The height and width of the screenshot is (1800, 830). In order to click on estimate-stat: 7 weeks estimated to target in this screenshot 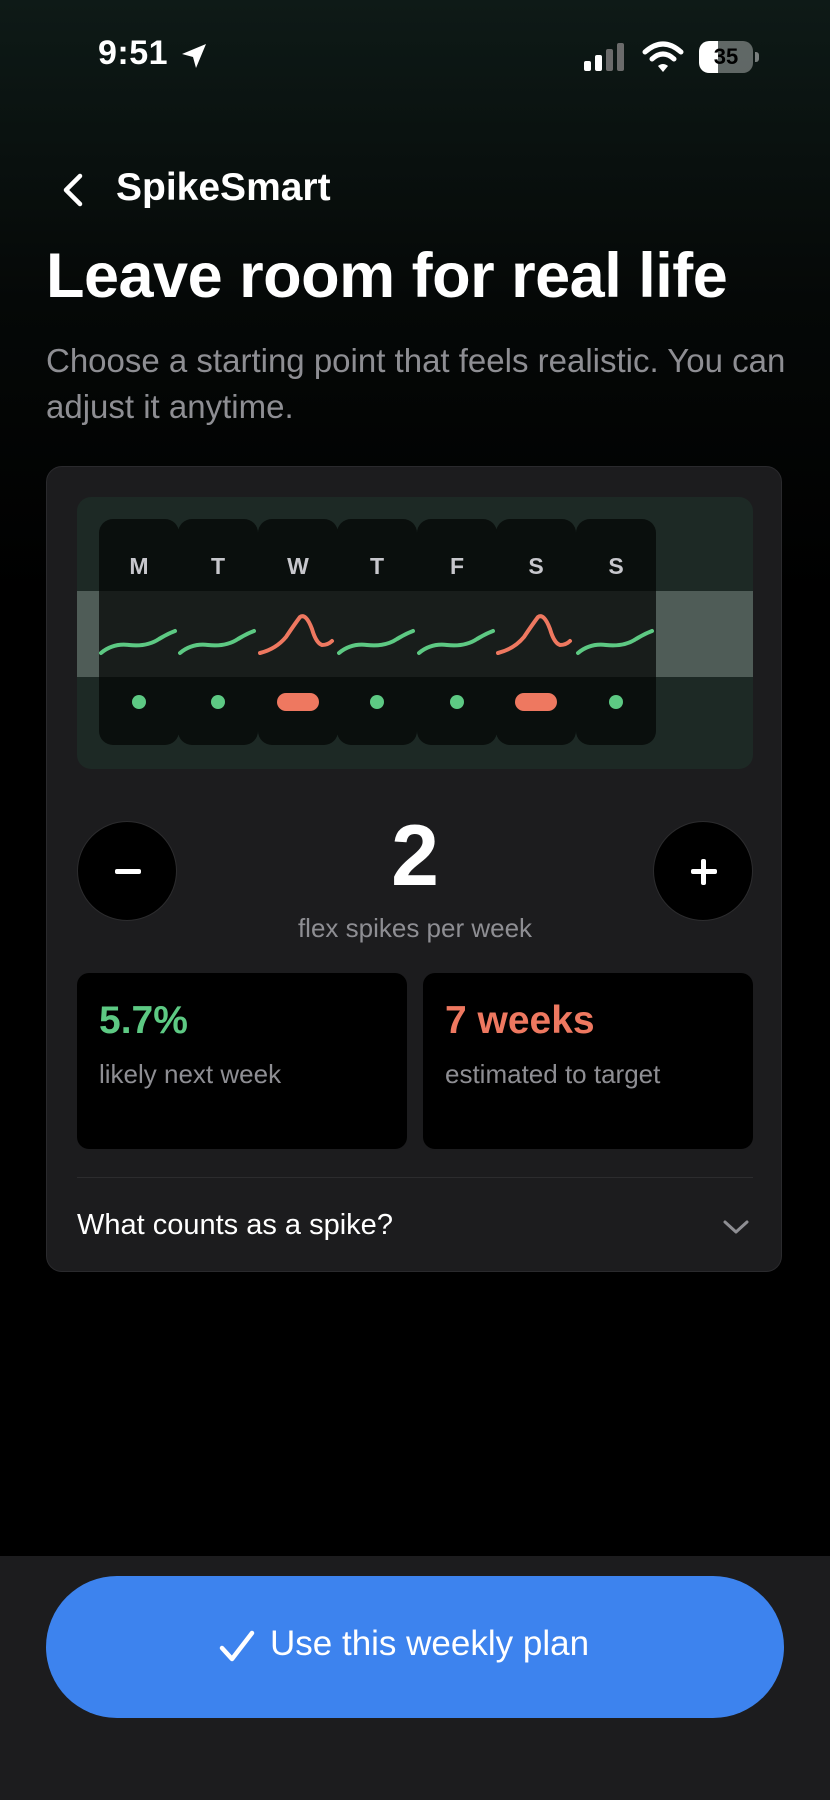, I will do `click(588, 1061)`.